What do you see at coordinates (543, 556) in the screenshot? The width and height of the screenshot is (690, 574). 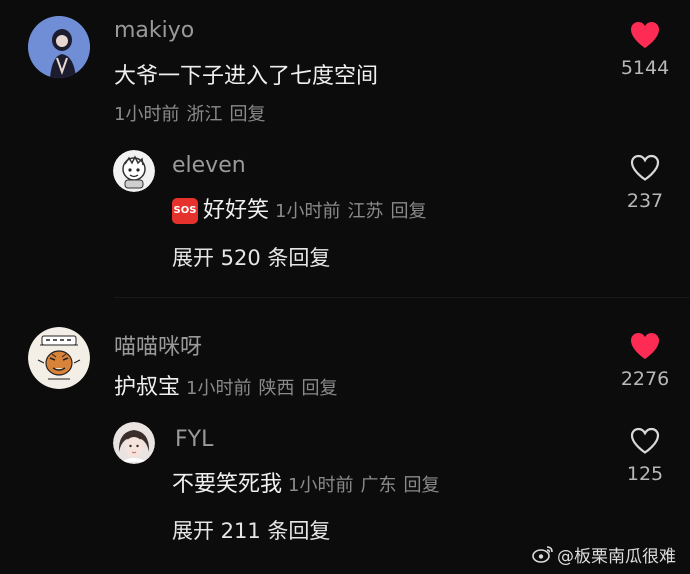 I see `weibo-logo-icon` at bounding box center [543, 556].